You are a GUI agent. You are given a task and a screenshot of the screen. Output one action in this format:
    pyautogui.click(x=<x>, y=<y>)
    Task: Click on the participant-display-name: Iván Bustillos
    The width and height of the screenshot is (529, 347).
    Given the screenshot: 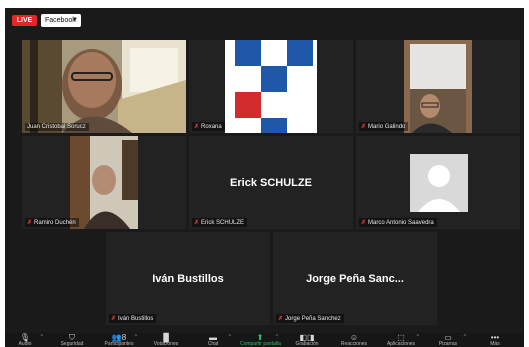 What is the action you would take?
    pyautogui.click(x=188, y=278)
    